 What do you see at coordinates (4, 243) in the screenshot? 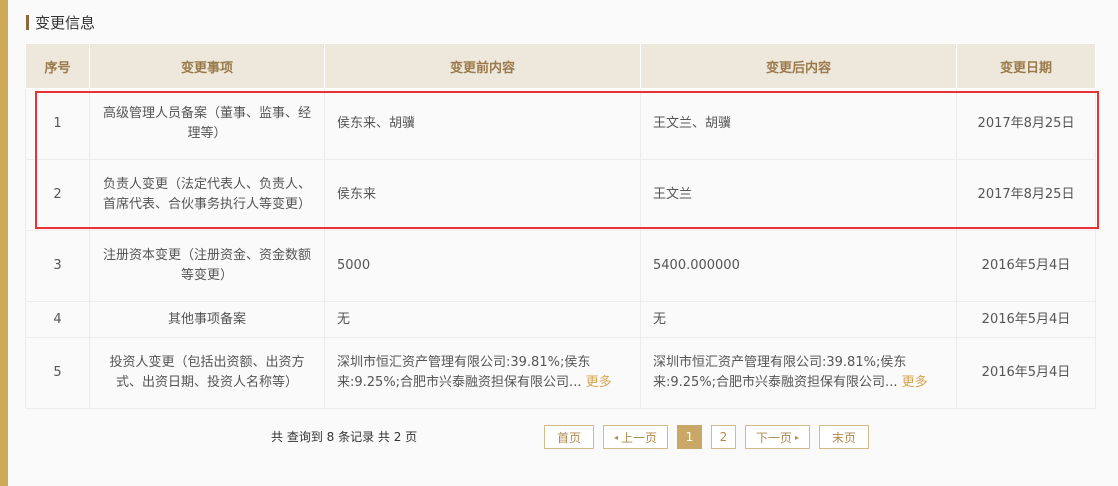
I see `left-accent-rail` at bounding box center [4, 243].